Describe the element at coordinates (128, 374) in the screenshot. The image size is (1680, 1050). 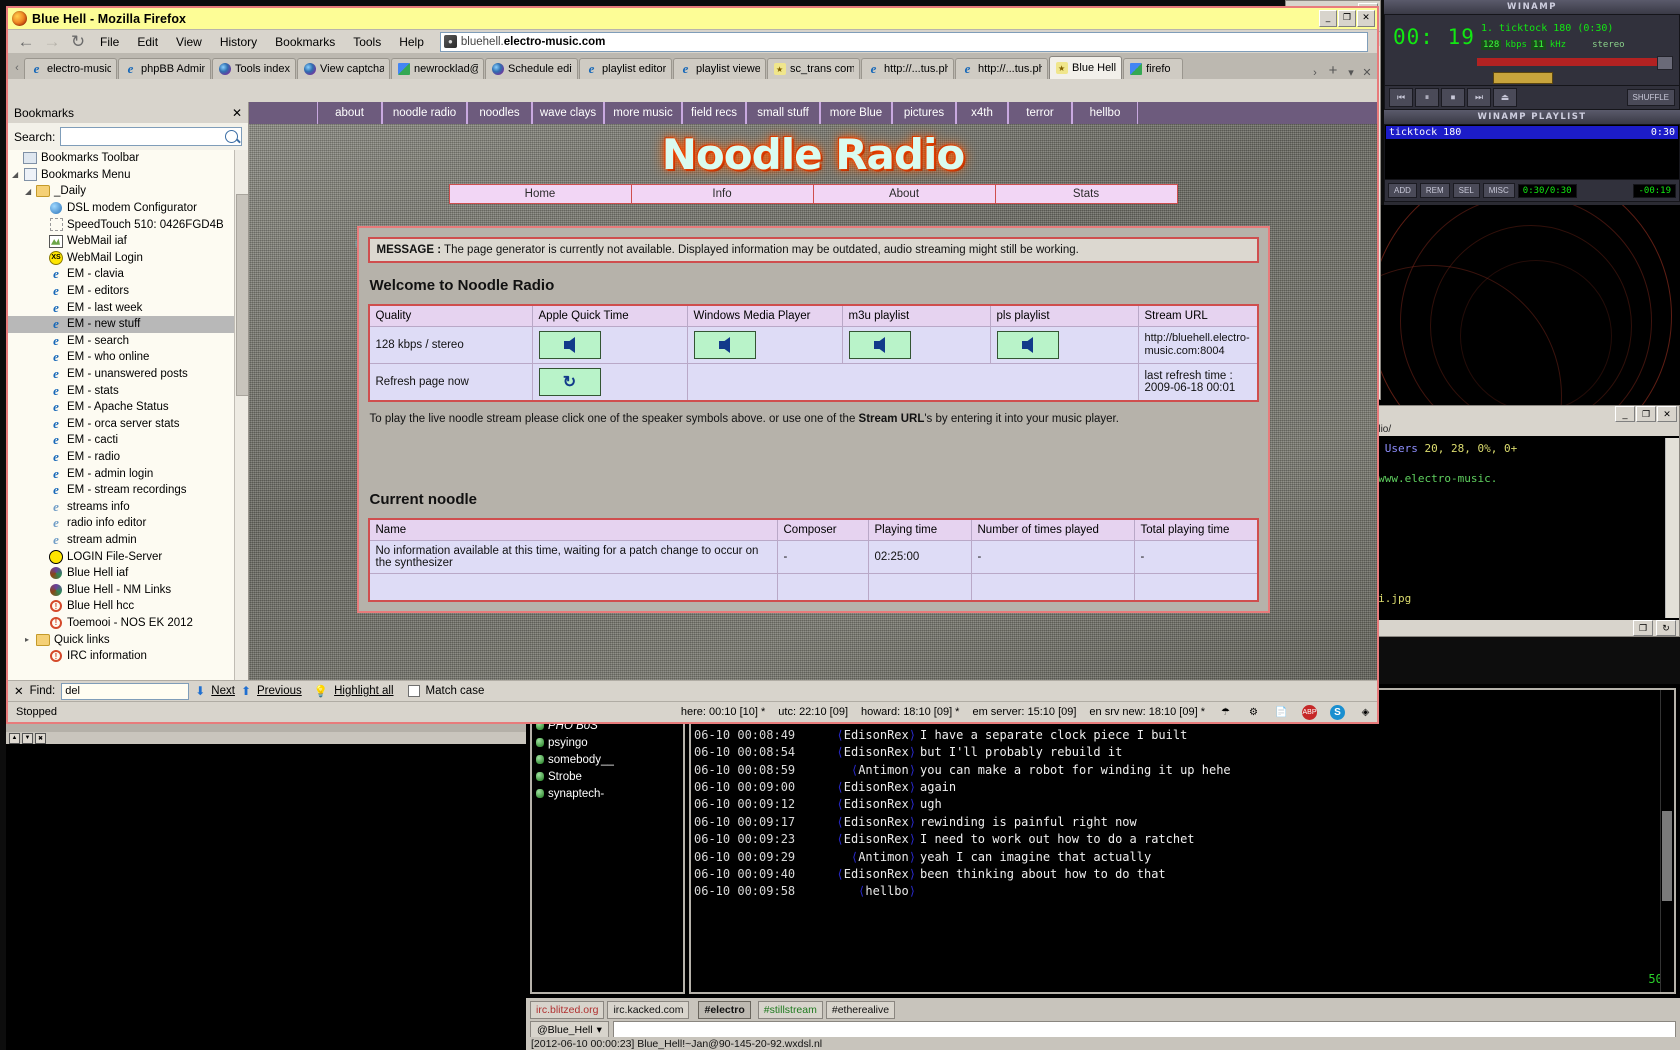
I see `bookmark-item-13: e EM - unanswered posts` at that location.